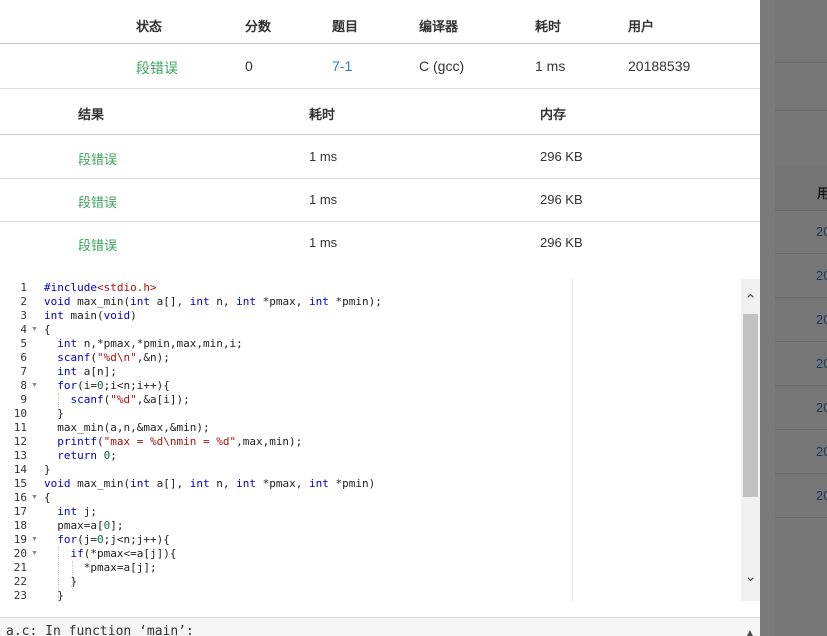  I want to click on summary-row: 段错误 0 7-1 C (gcc) 1 ms 20188539, so click(380, 44).